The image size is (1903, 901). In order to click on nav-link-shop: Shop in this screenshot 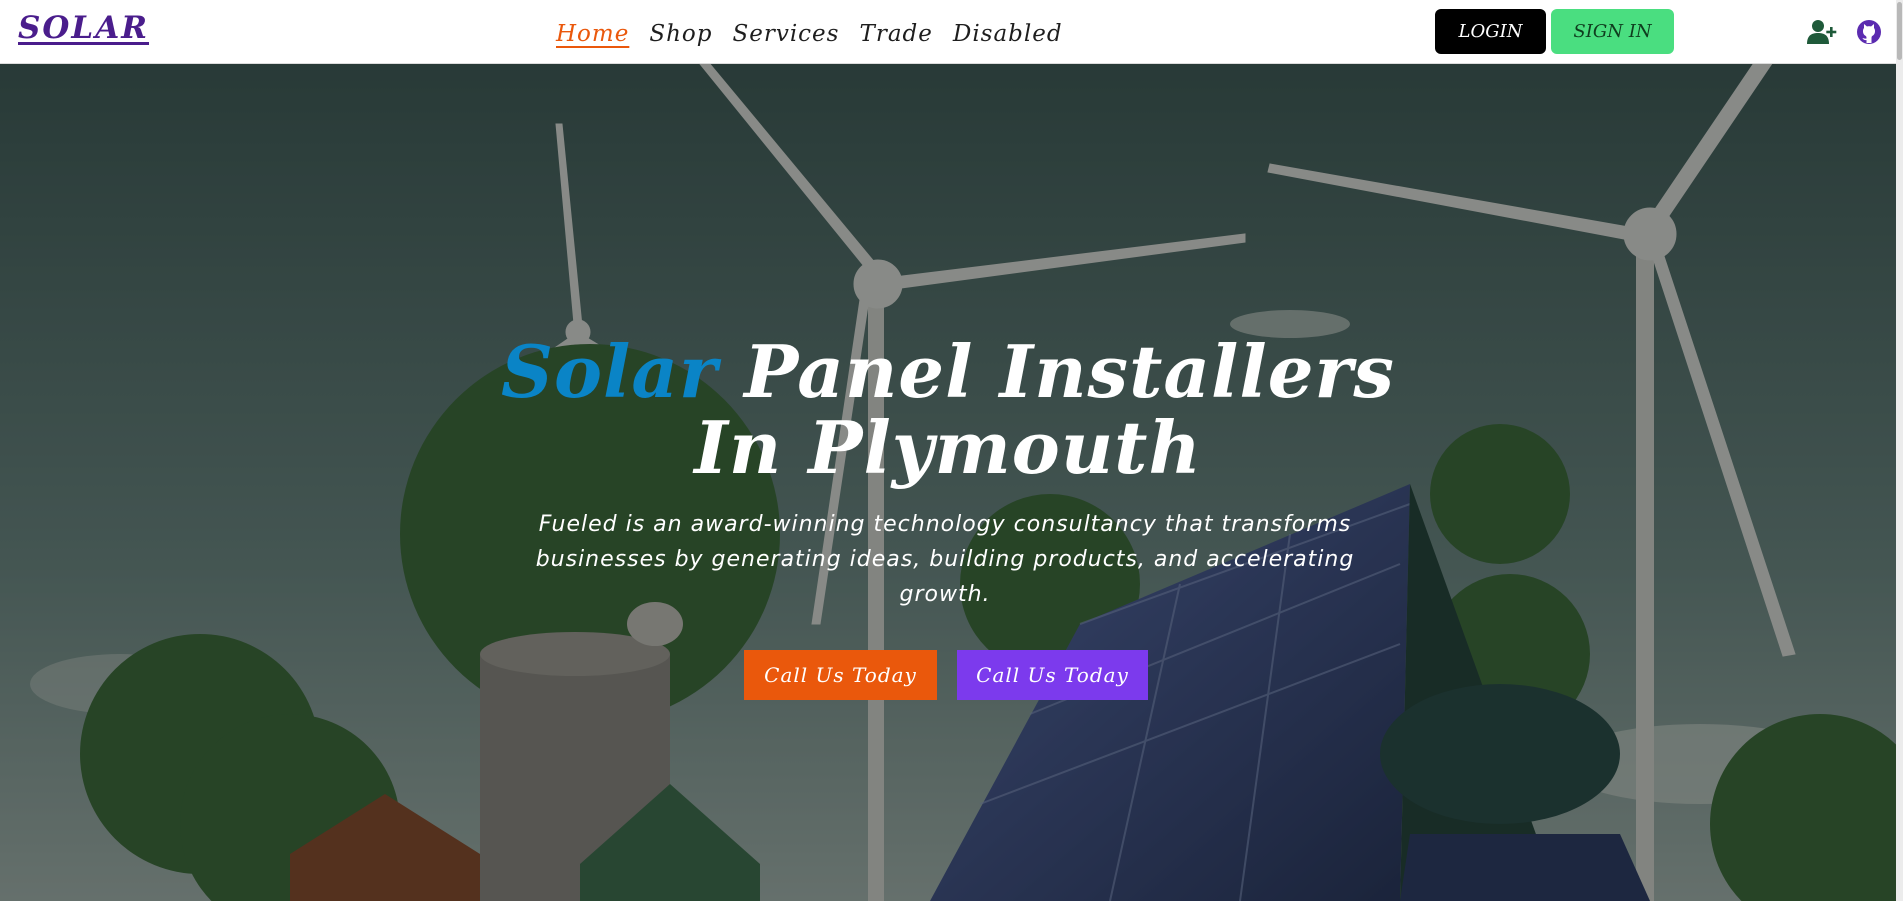, I will do `click(680, 34)`.